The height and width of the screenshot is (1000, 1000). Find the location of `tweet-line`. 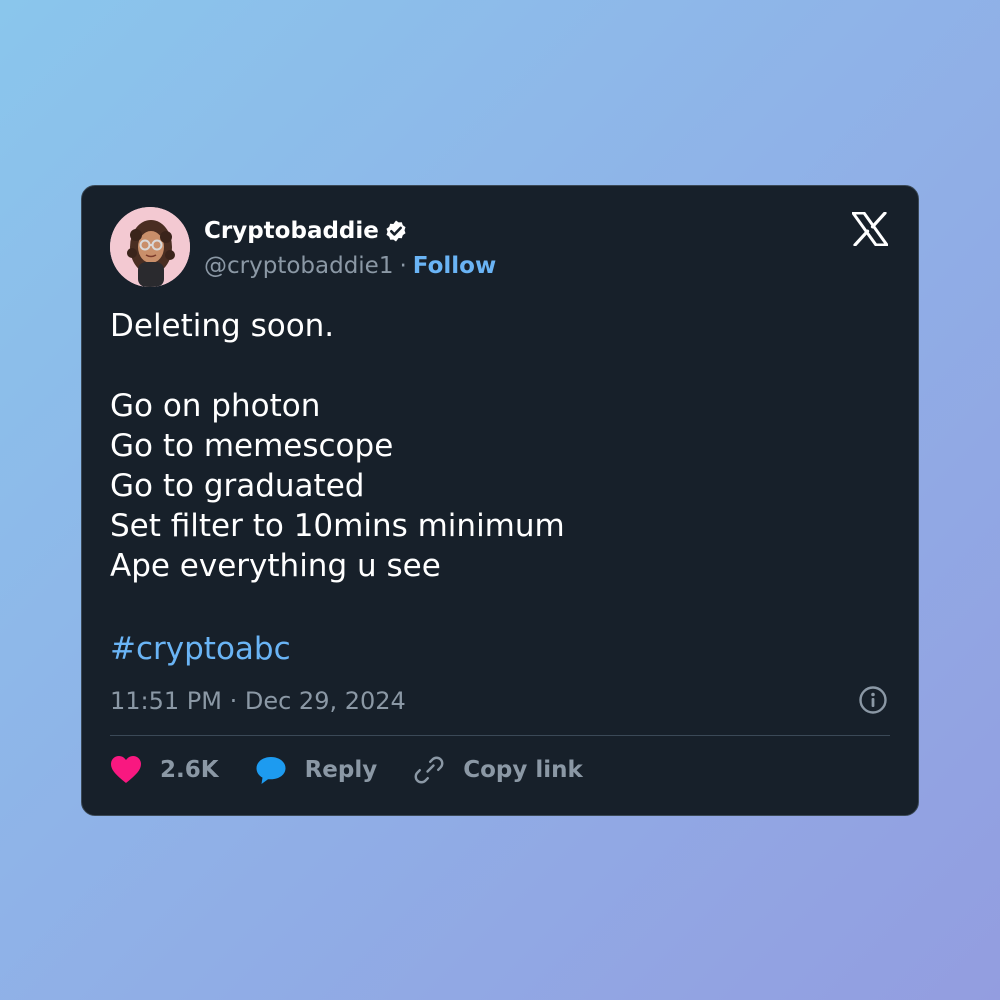

tweet-line is located at coordinates (500, 366).